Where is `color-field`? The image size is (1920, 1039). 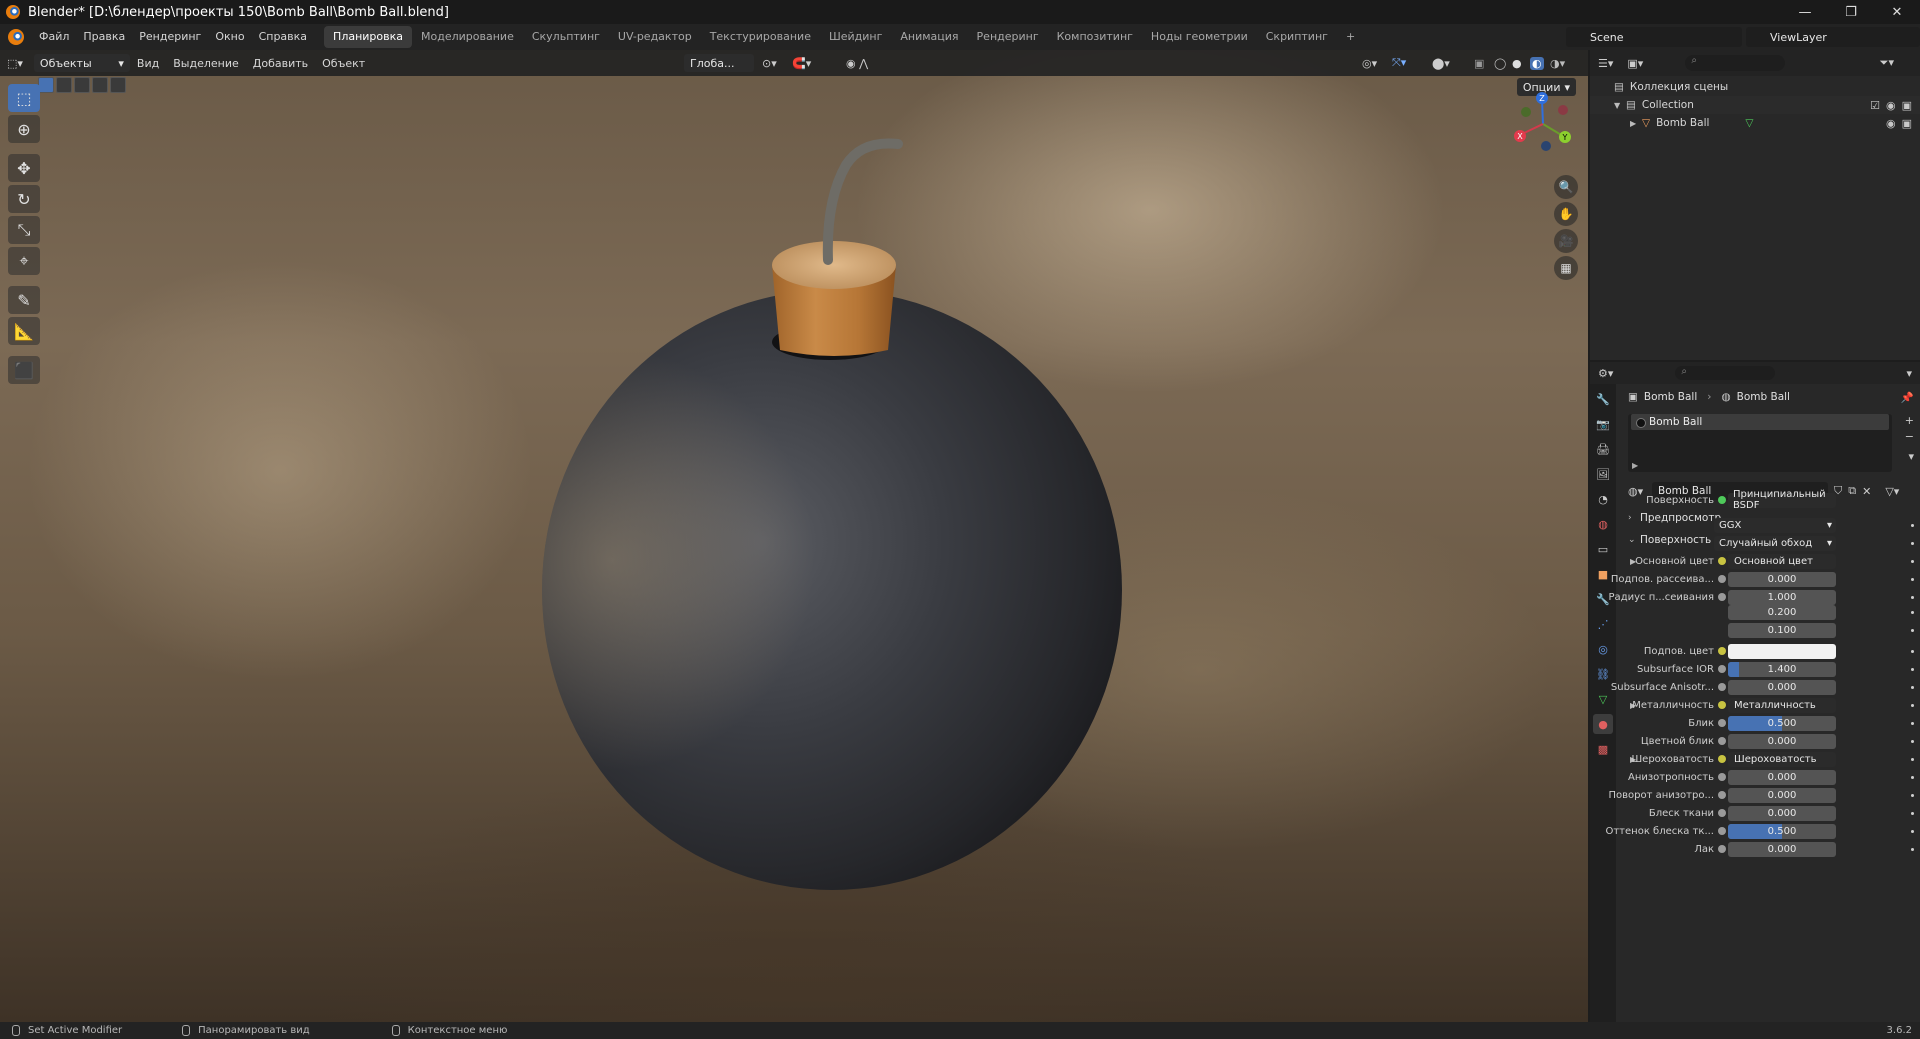
color-field is located at coordinates (1782, 651).